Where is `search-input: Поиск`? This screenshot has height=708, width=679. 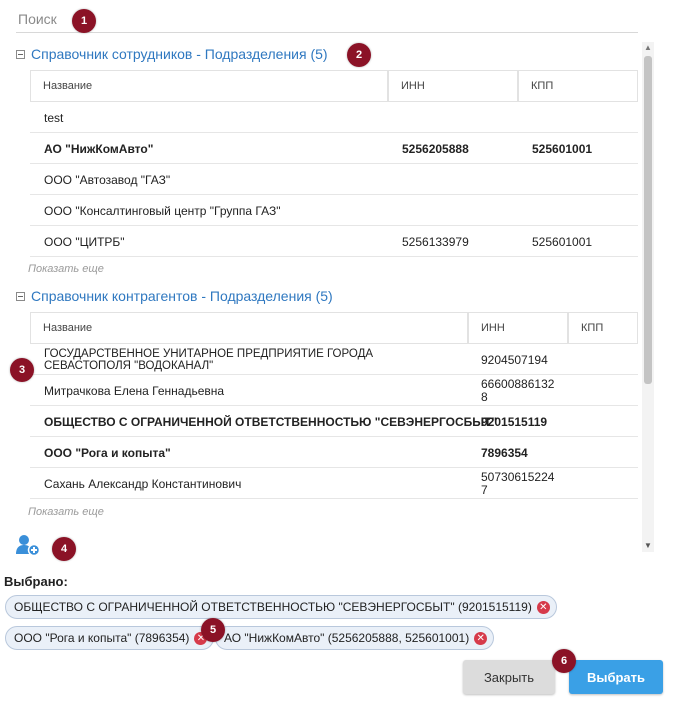
search-input: Поиск is located at coordinates (327, 19).